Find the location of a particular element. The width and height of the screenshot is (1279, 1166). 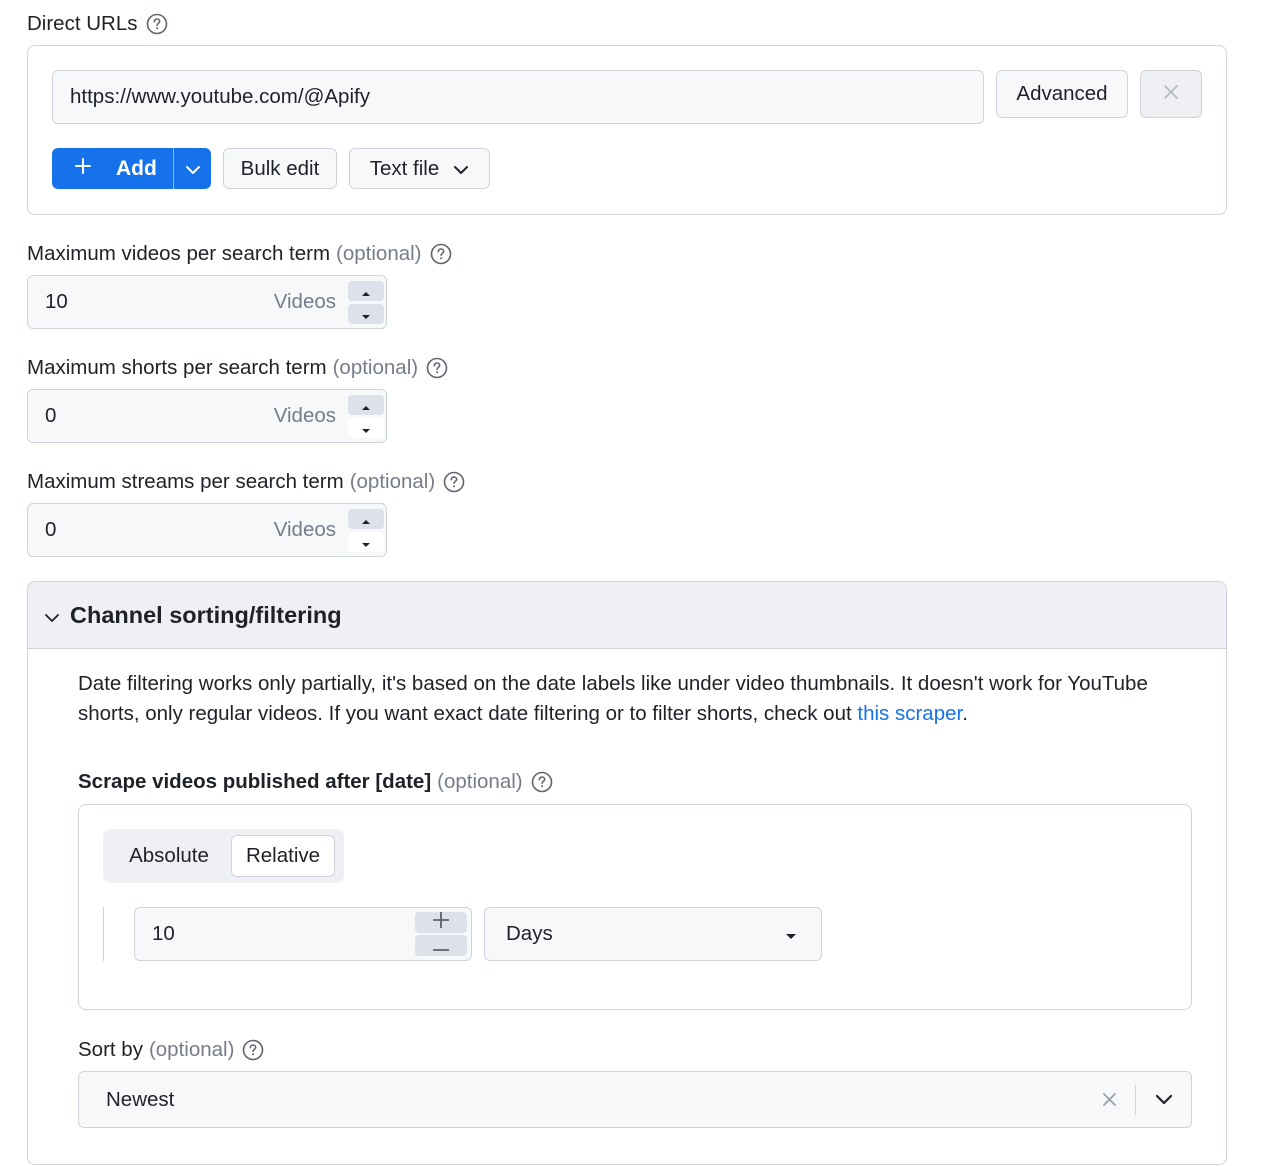

bulk-edit-label: Bulk edit is located at coordinates (280, 168).